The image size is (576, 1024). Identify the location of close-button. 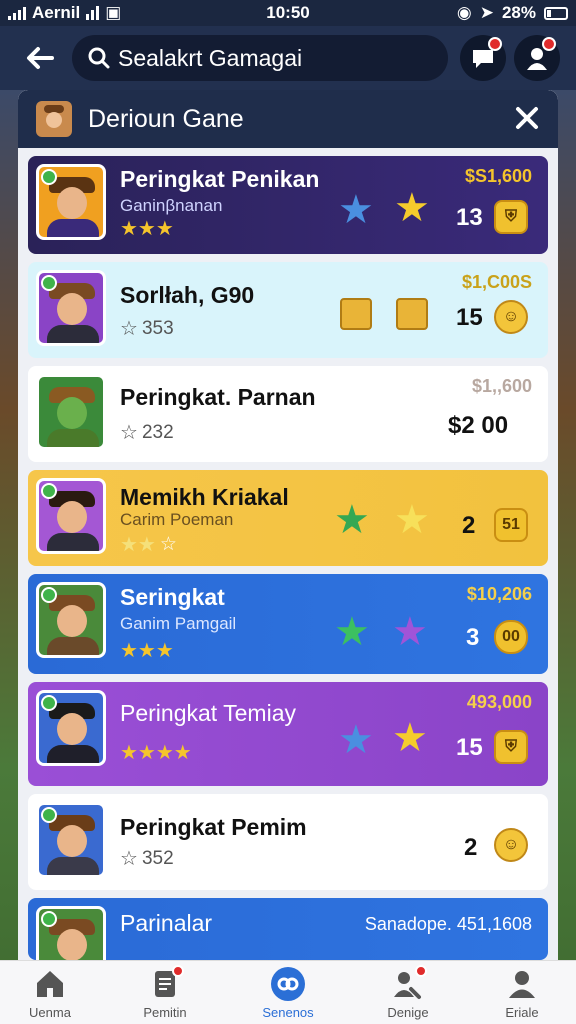
(527, 118).